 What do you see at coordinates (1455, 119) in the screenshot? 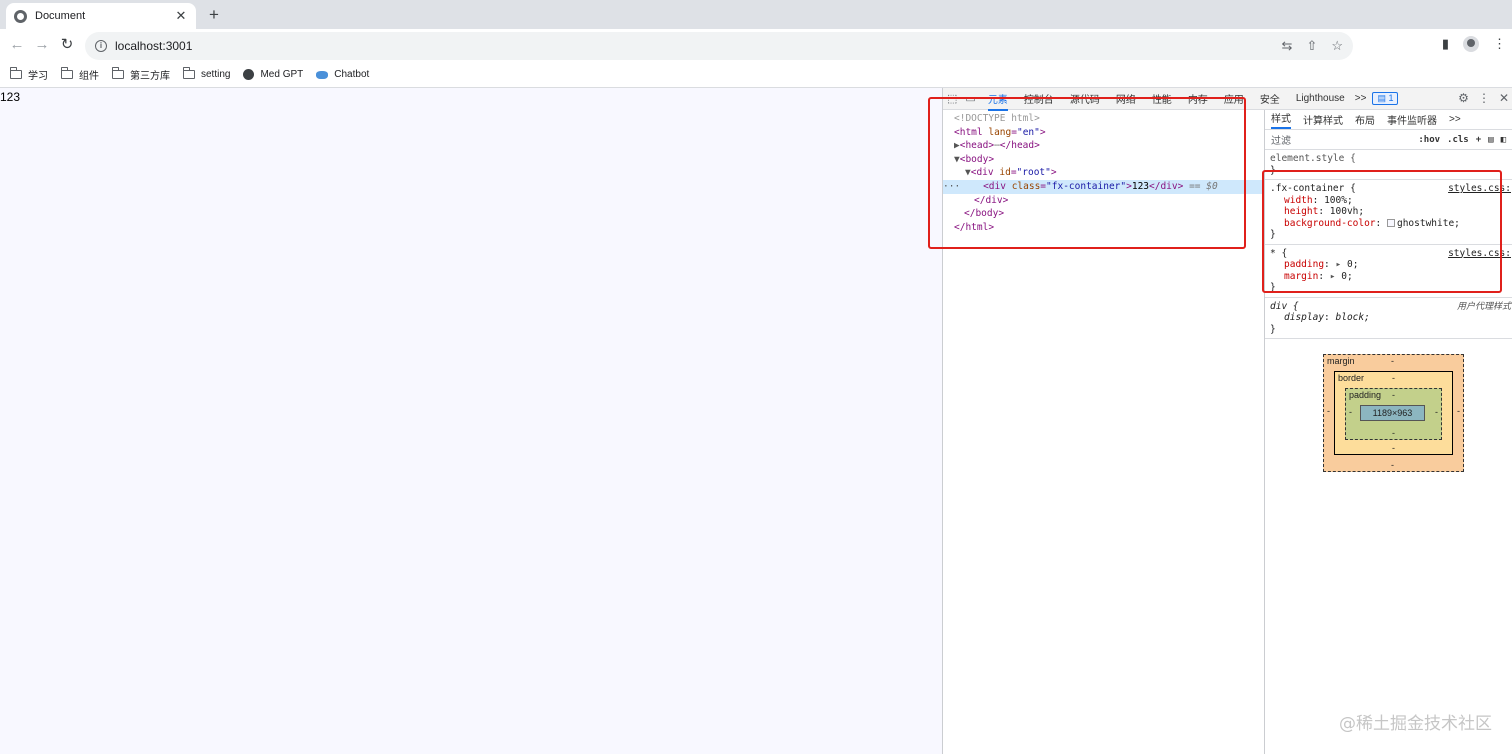
I see `more-styles-tabs-button: >>` at bounding box center [1455, 119].